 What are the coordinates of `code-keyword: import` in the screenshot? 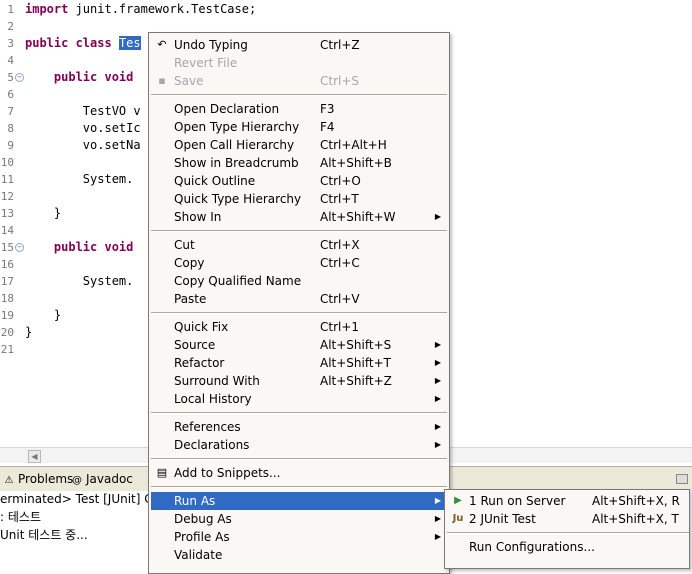 It's located at (47, 9).